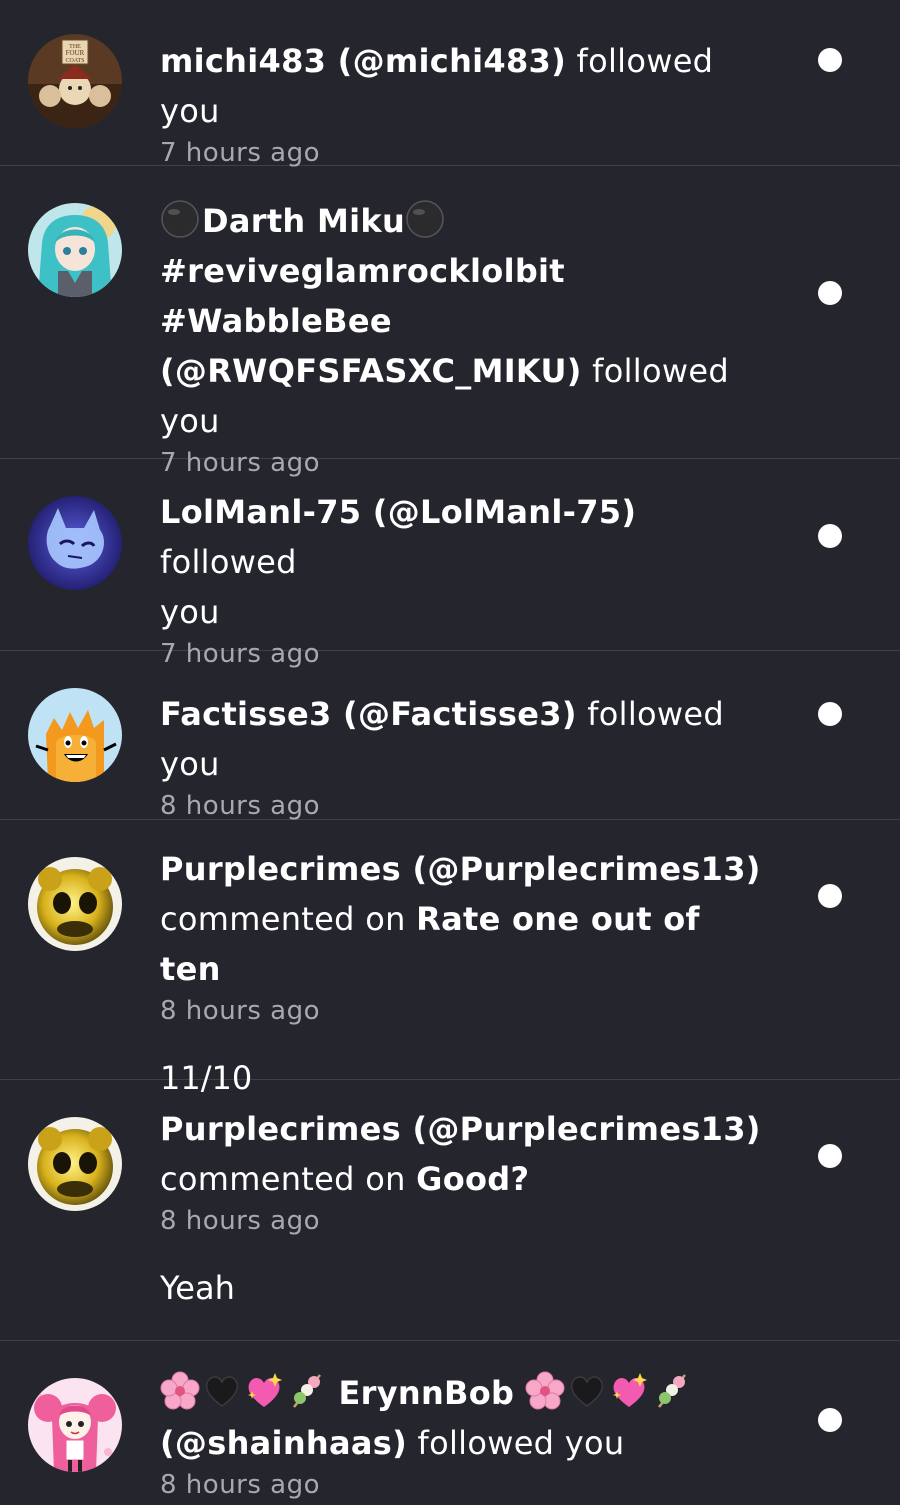 This screenshot has width=900, height=1505. I want to click on four-coats-avatar: THE FOUR COATS, so click(75, 81).